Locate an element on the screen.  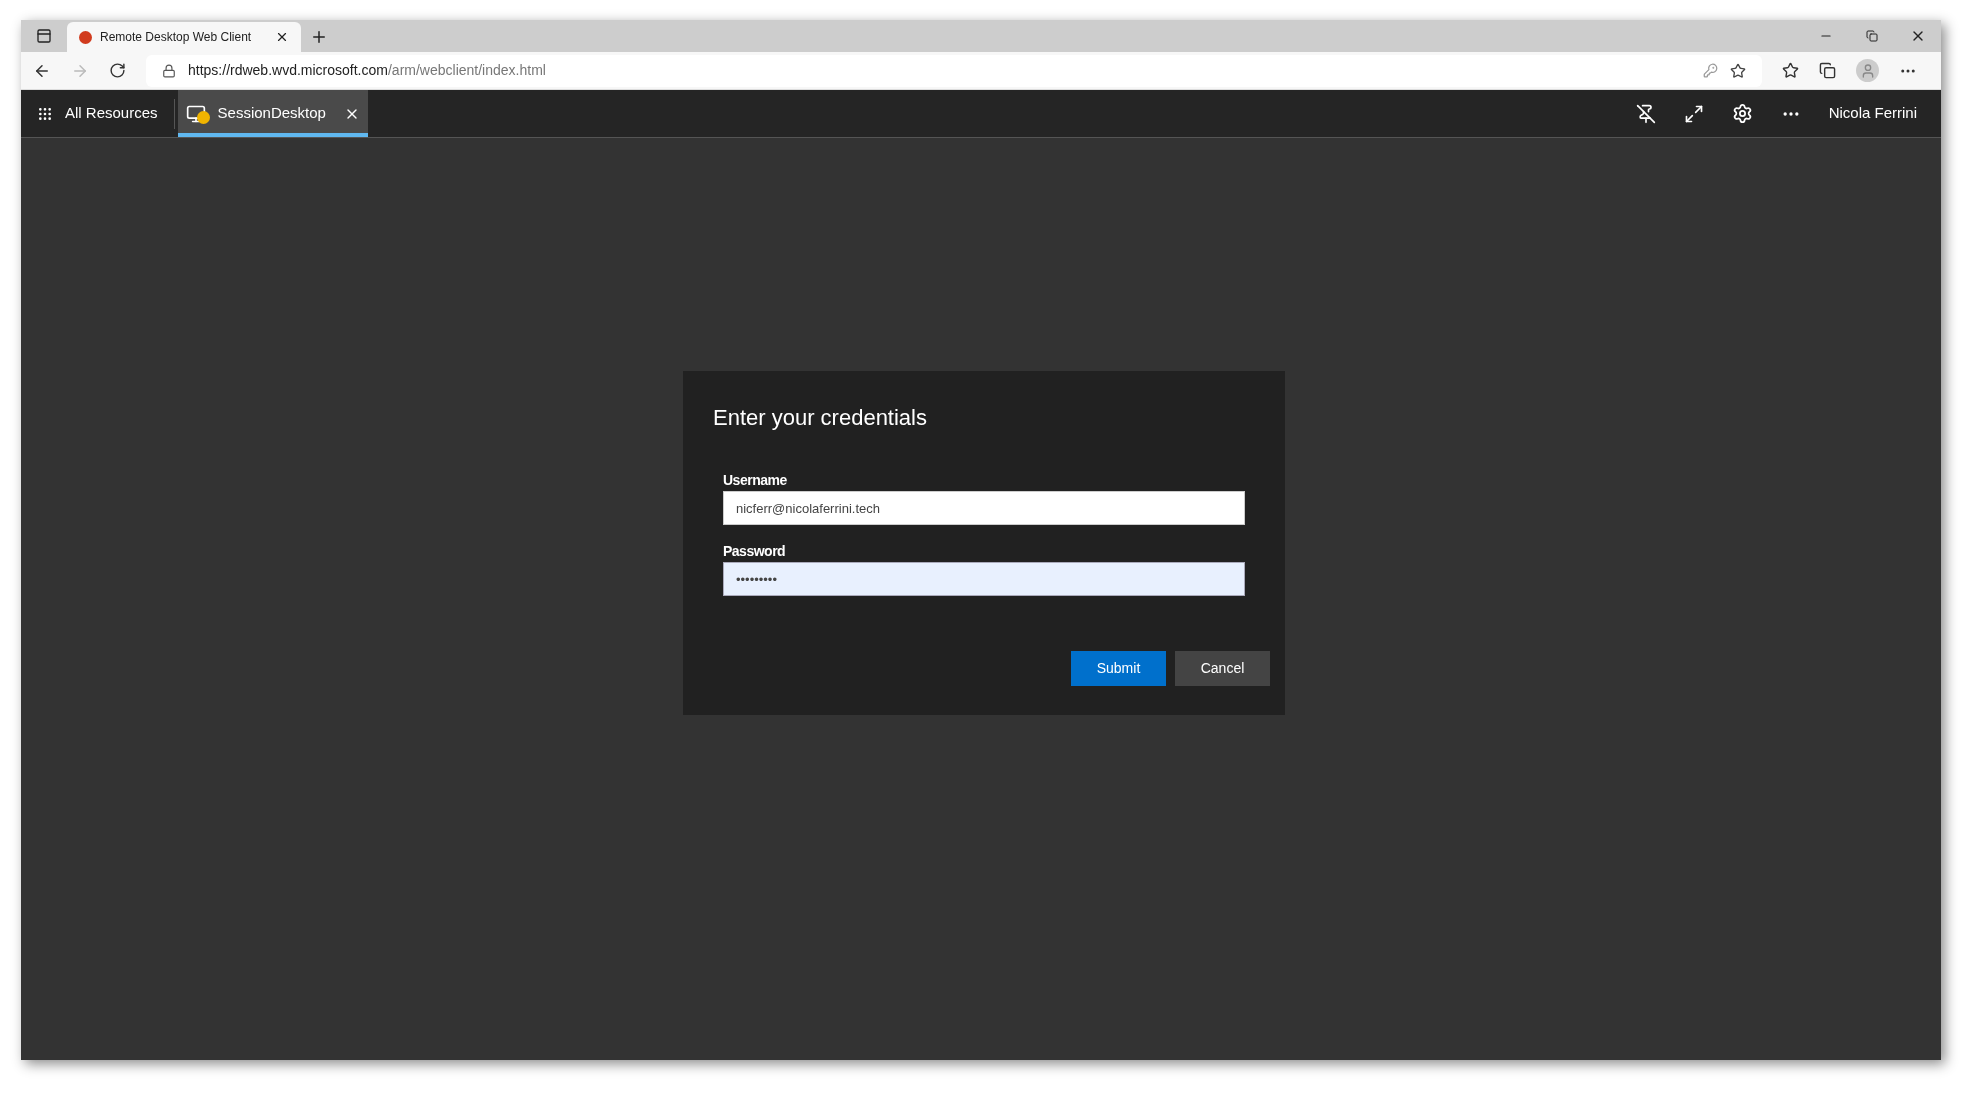
restore-icon is located at coordinates (1872, 36).